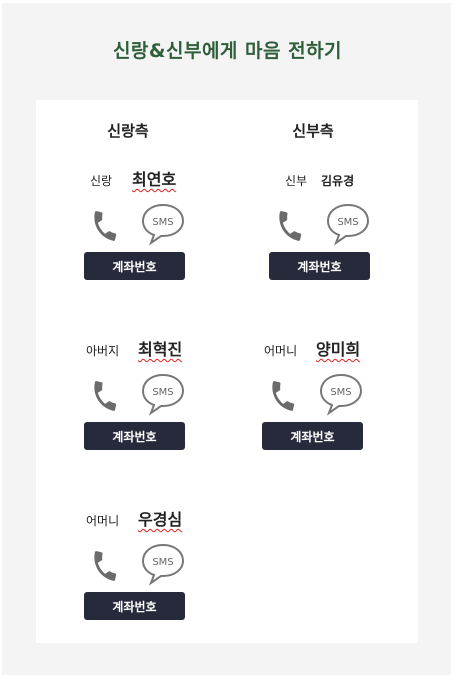 This screenshot has width=455, height=677. What do you see at coordinates (160, 349) in the screenshot?
I see `person-name: 최혁진` at bounding box center [160, 349].